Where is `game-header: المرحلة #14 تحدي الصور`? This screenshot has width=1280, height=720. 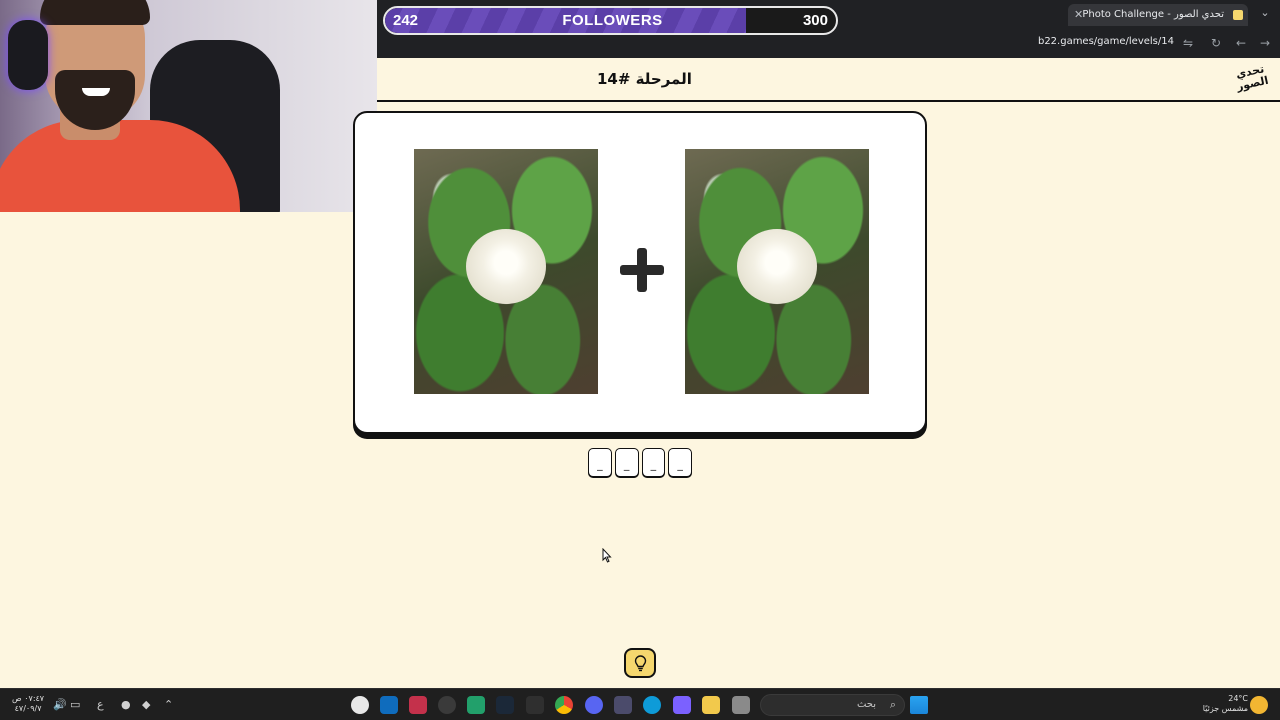
game-header: المرحلة #14 تحدي الصور is located at coordinates (828, 80).